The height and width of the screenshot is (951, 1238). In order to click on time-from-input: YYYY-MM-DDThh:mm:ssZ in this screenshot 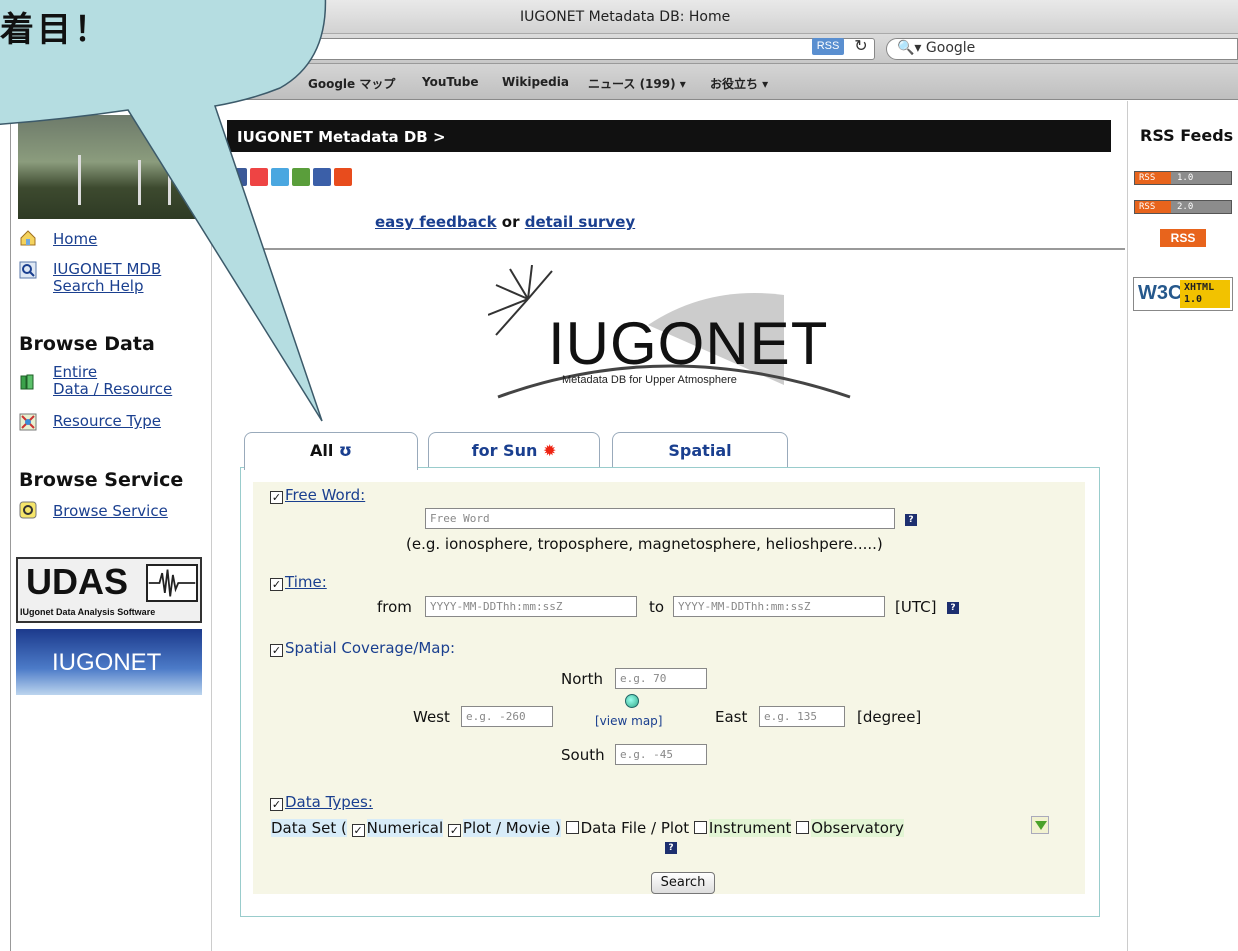, I will do `click(531, 606)`.